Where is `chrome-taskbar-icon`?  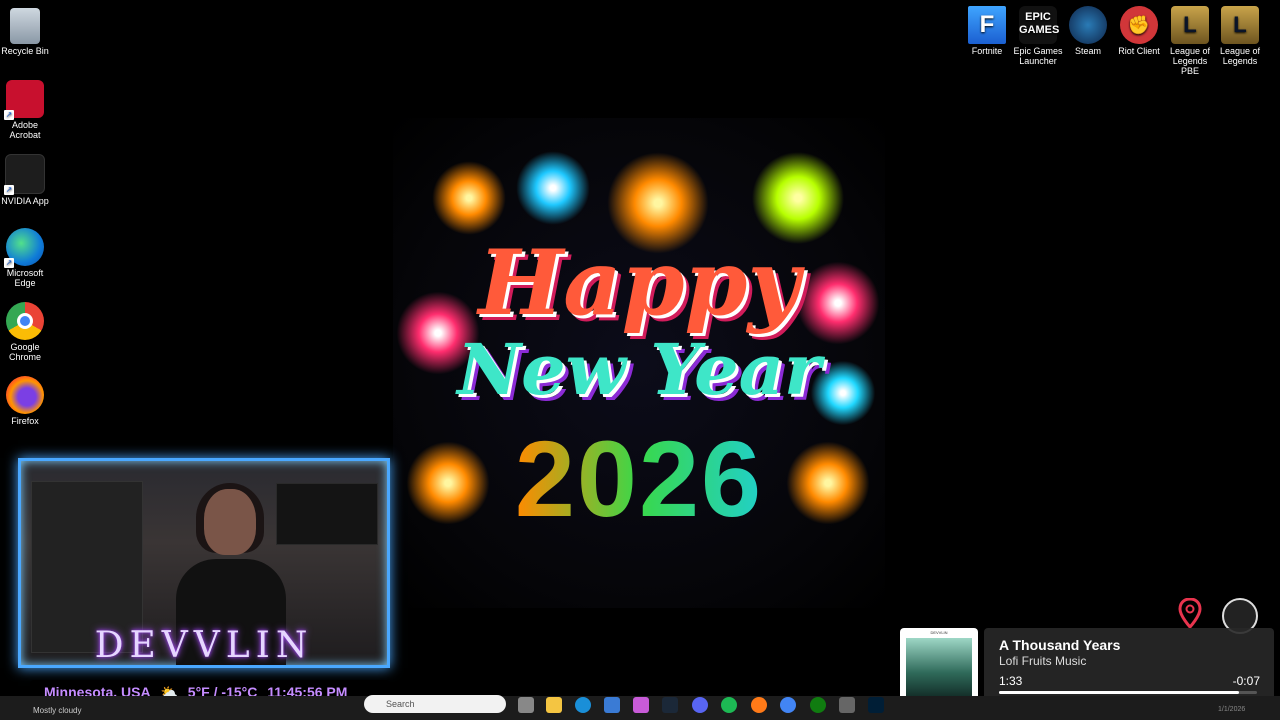 chrome-taskbar-icon is located at coordinates (788, 705).